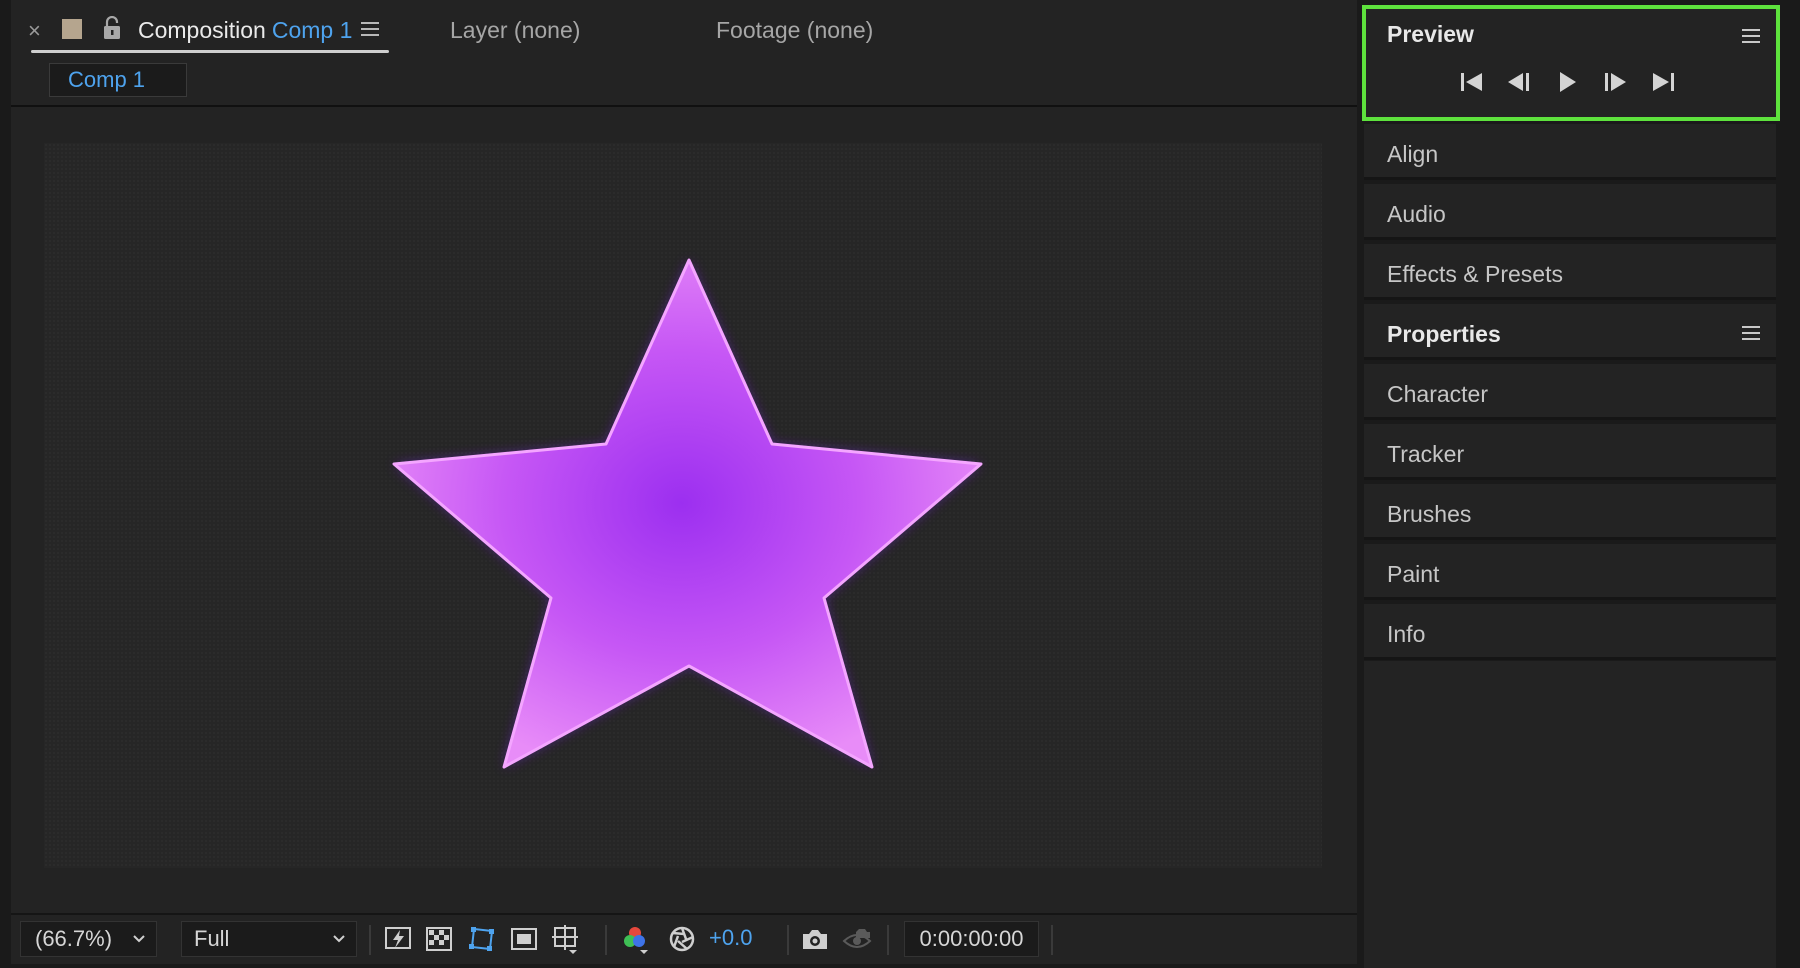 The image size is (1800, 968). Describe the element at coordinates (112, 28) in the screenshot. I see `lock-icon` at that location.